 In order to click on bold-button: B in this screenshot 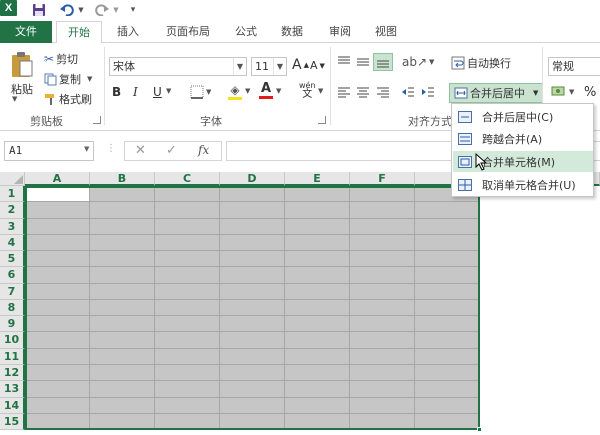, I will do `click(116, 92)`.